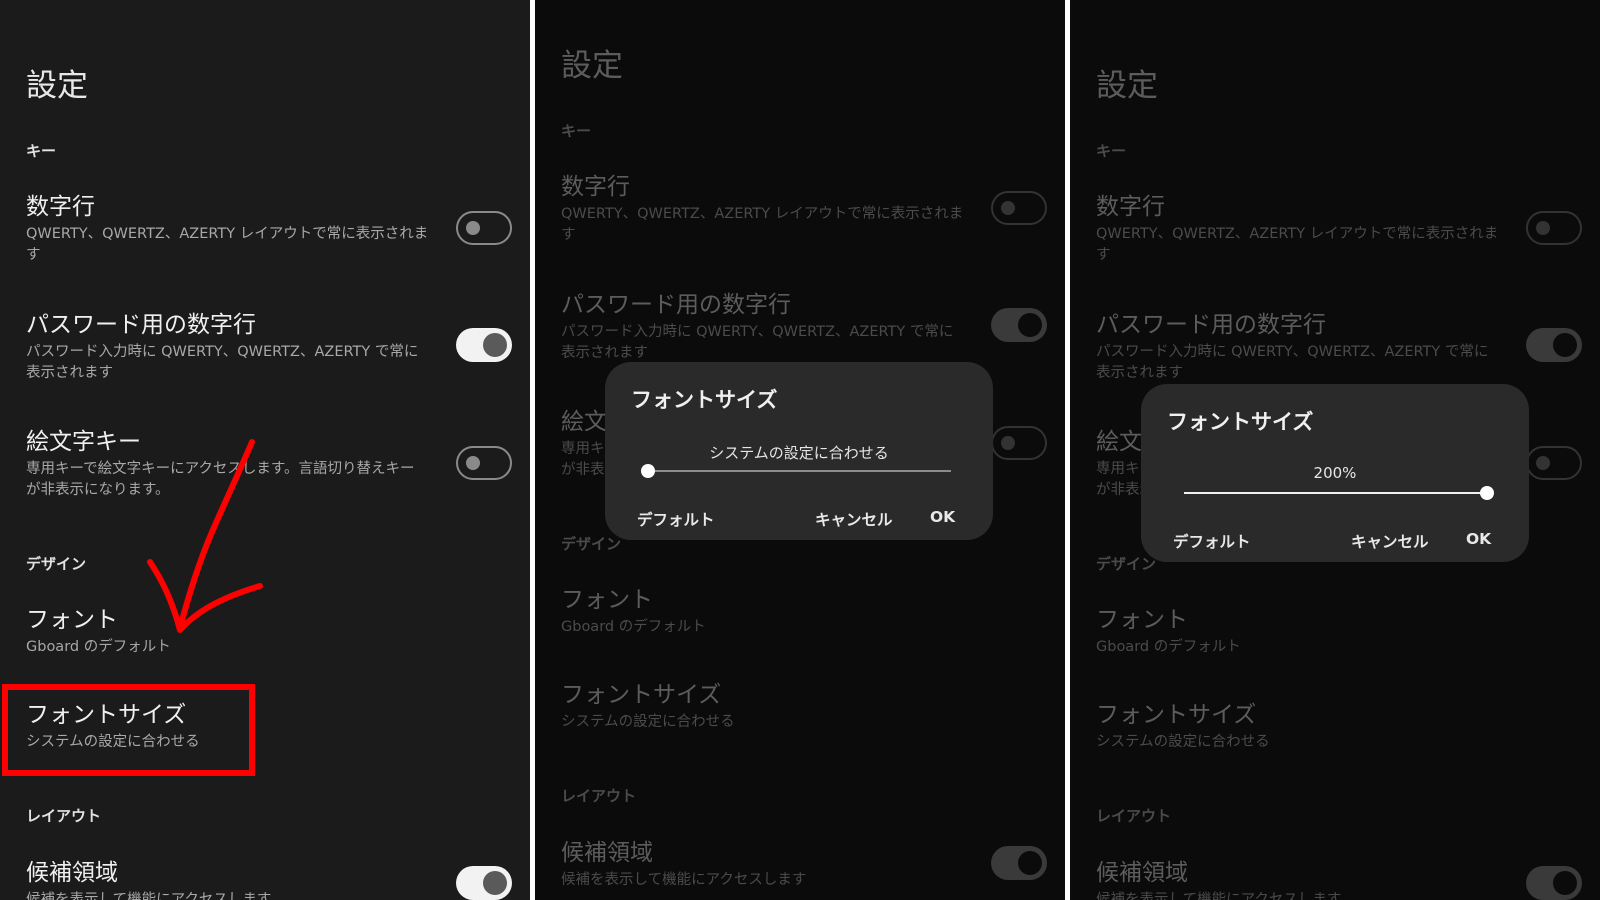  What do you see at coordinates (128, 730) in the screenshot?
I see `annotation-highlight-box` at bounding box center [128, 730].